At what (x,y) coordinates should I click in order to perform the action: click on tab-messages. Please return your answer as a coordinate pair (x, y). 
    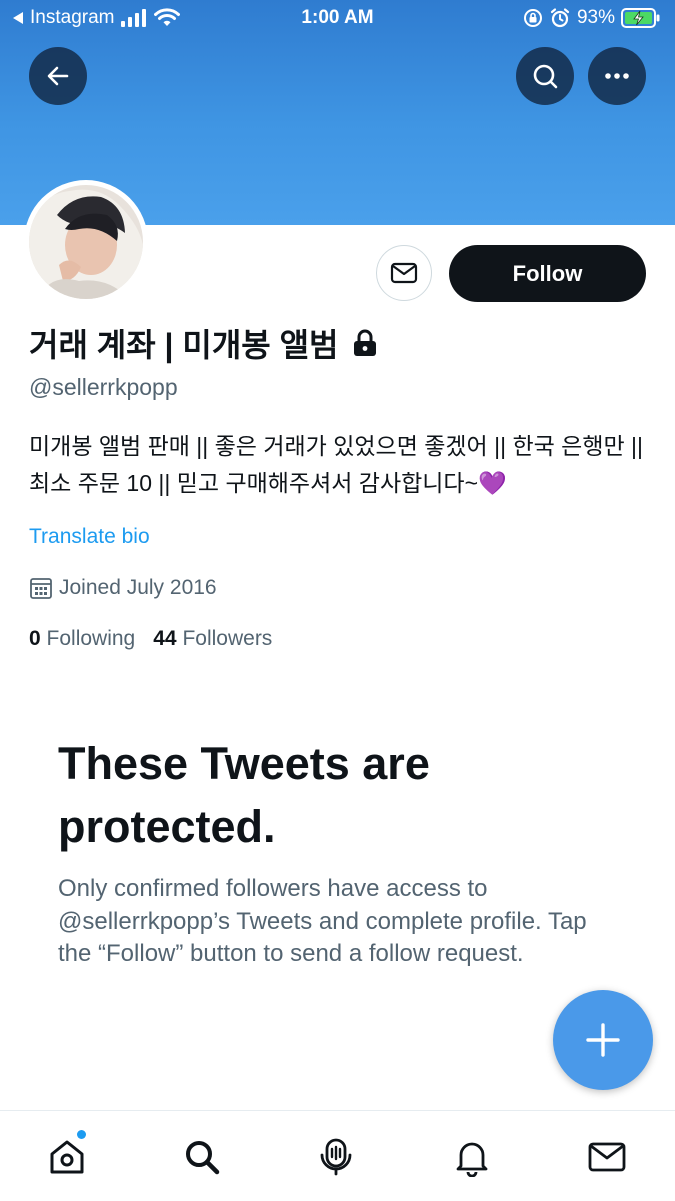
    Looking at the image, I should click on (607, 1157).